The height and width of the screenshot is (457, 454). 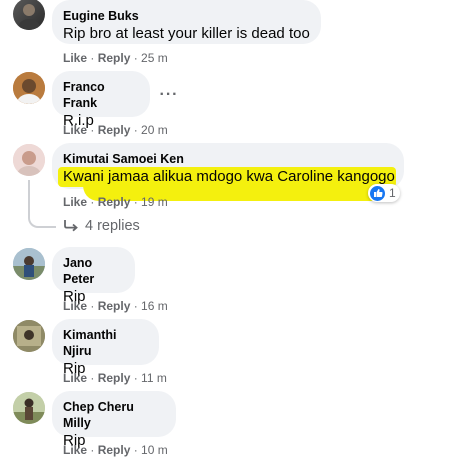 I want to click on reaction-count: 1, so click(x=384, y=193).